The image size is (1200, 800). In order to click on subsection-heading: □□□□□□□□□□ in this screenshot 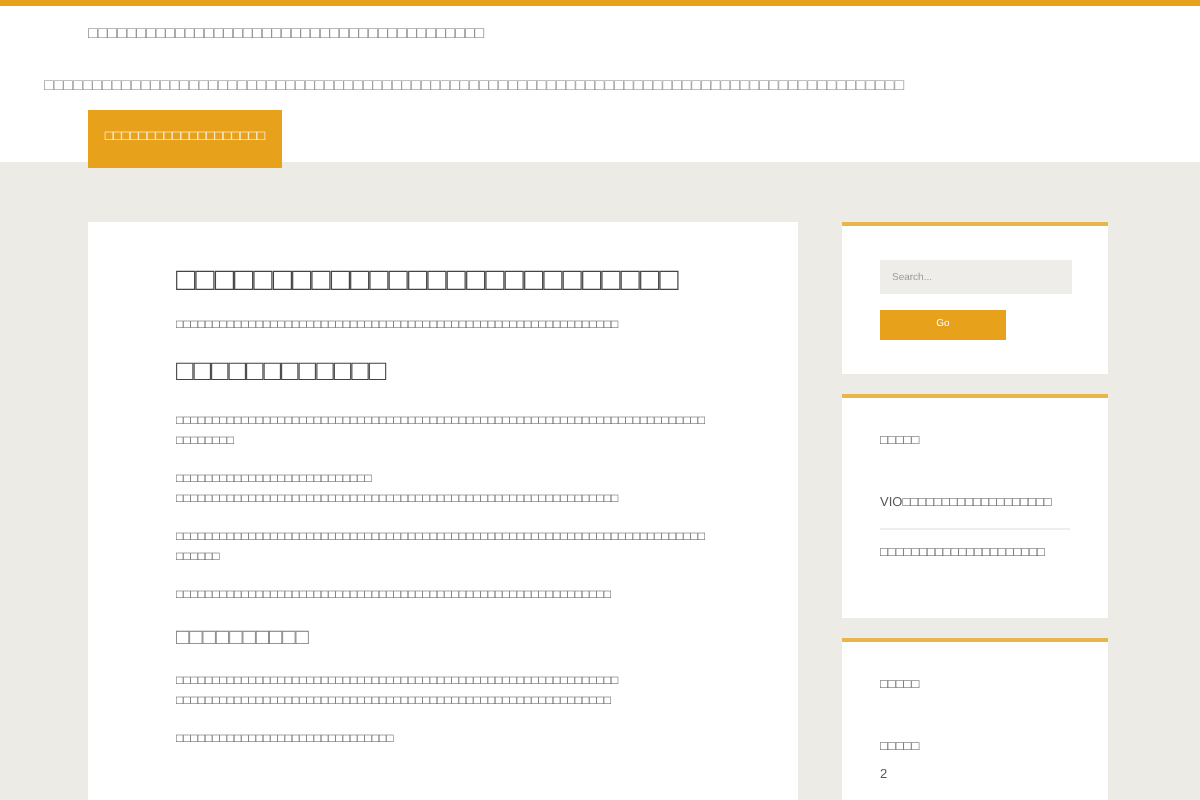, I will do `click(243, 638)`.